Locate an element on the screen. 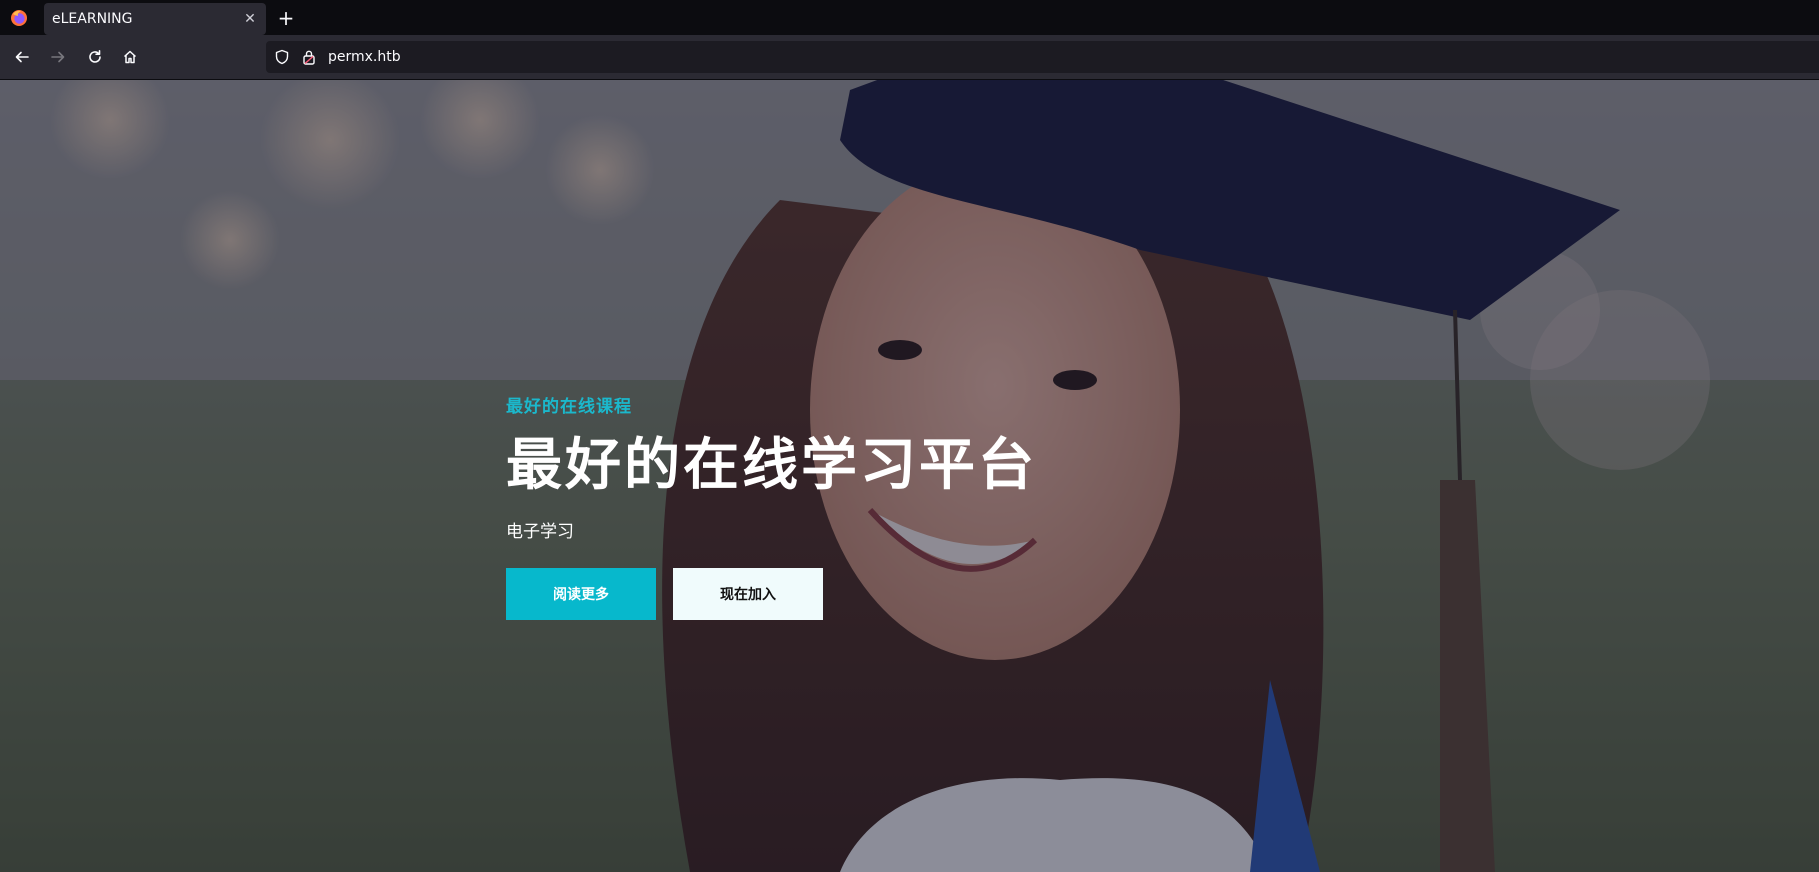 Image resolution: width=1819 pixels, height=872 pixels. tab-title: eLEARNING is located at coordinates (92, 18).